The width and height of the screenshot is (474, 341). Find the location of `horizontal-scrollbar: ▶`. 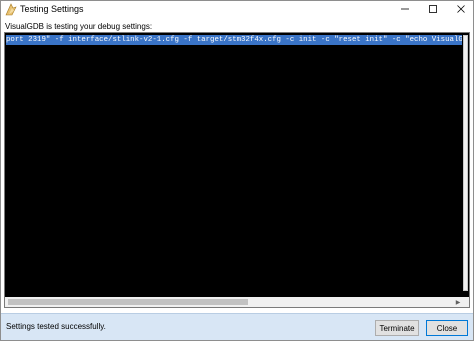

horizontal-scrollbar: ▶ is located at coordinates (234, 302).